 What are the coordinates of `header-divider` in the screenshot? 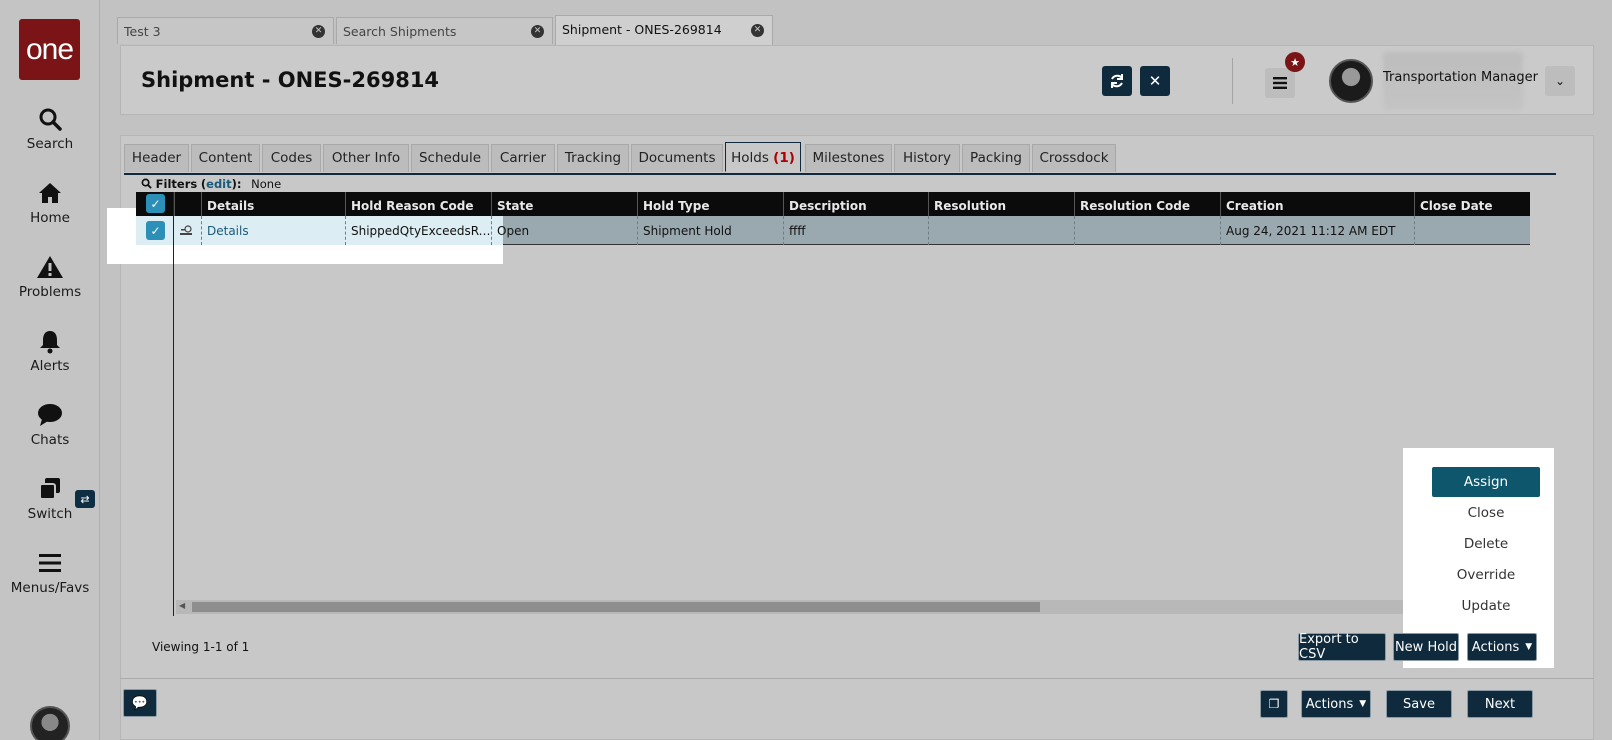 It's located at (1232, 81).